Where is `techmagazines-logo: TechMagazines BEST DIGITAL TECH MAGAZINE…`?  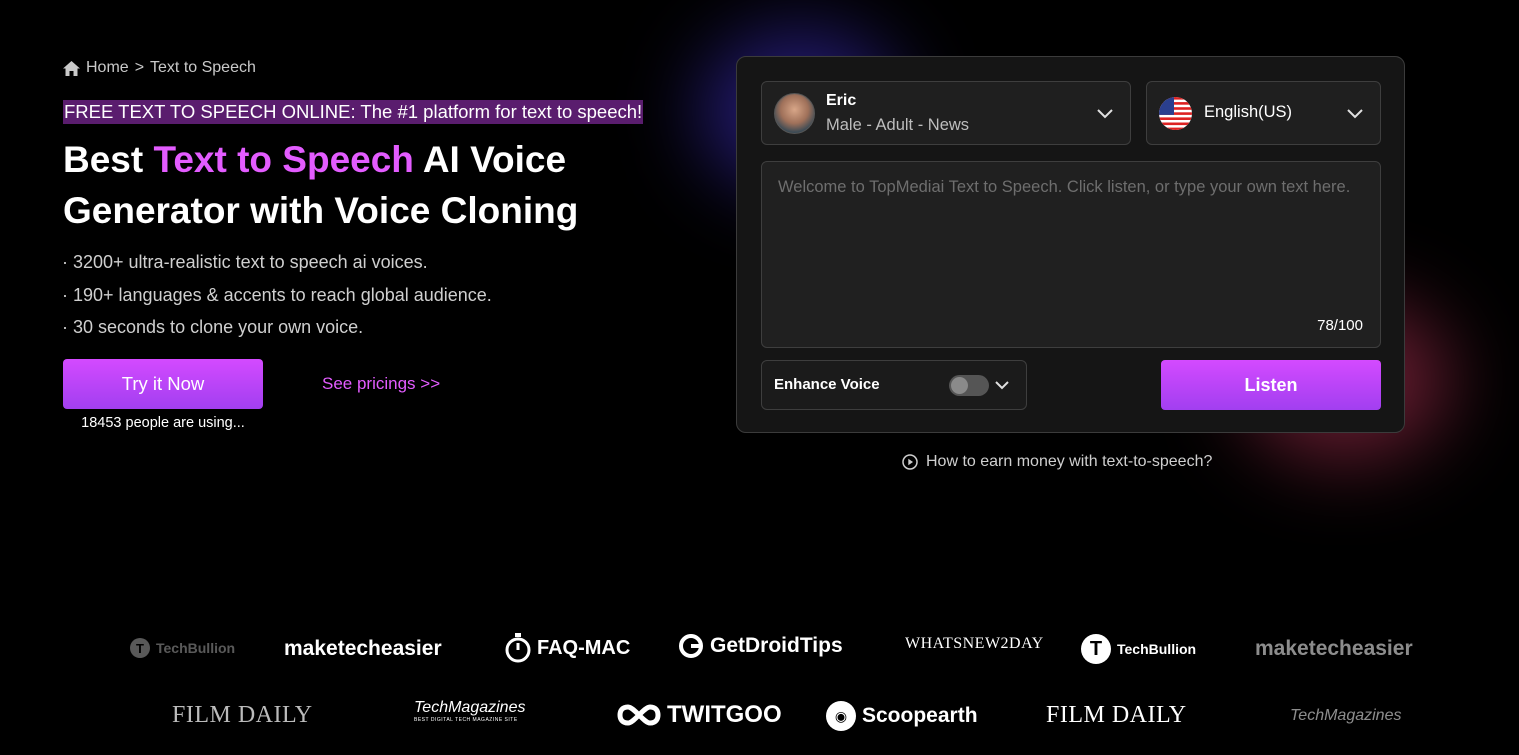 techmagazines-logo: TechMagazines BEST DIGITAL TECH MAGAZINE… is located at coordinates (470, 711).